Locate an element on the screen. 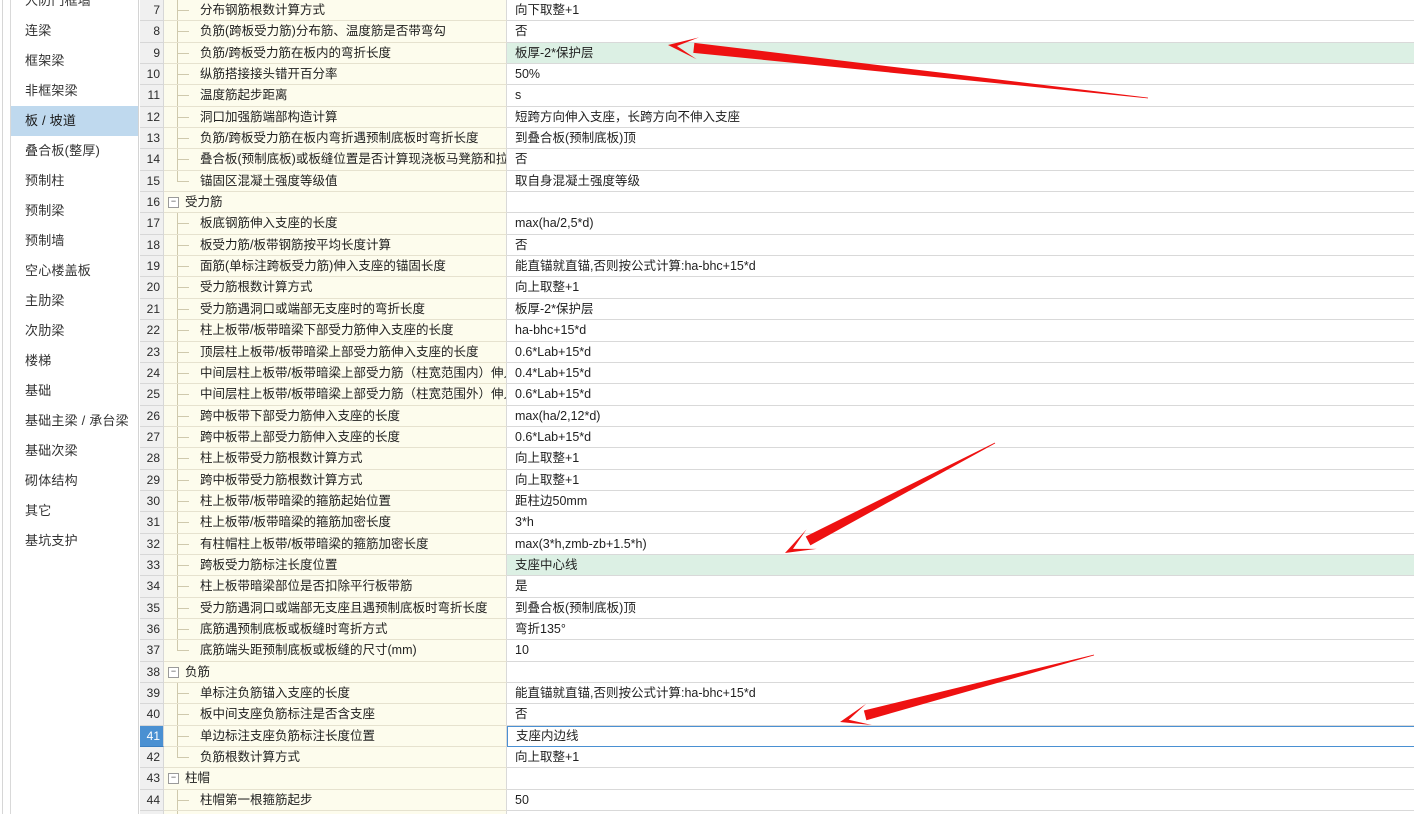 This screenshot has height=814, width=1414. parameter-value-cell: 取自身混凝土强度等级 is located at coordinates (960, 181).